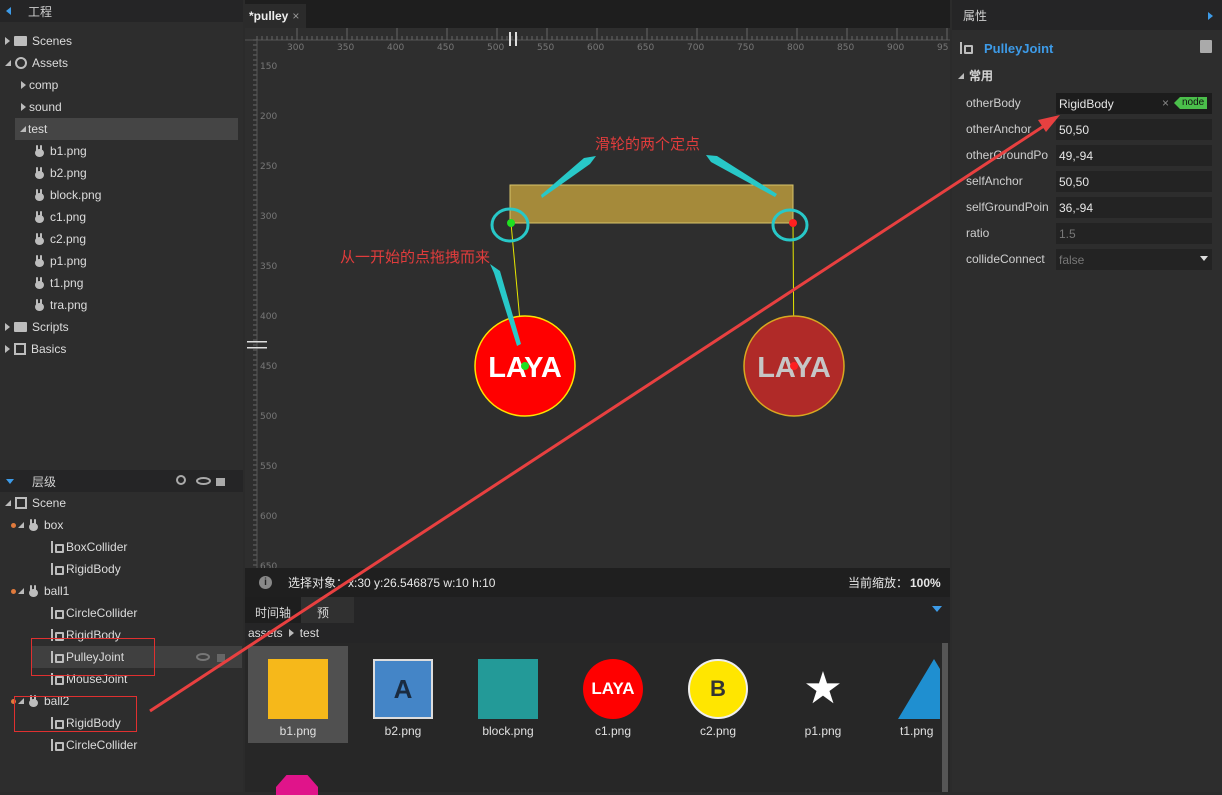 The width and height of the screenshot is (1222, 795). What do you see at coordinates (525, 366) in the screenshot?
I see `ball1-anchor` at bounding box center [525, 366].